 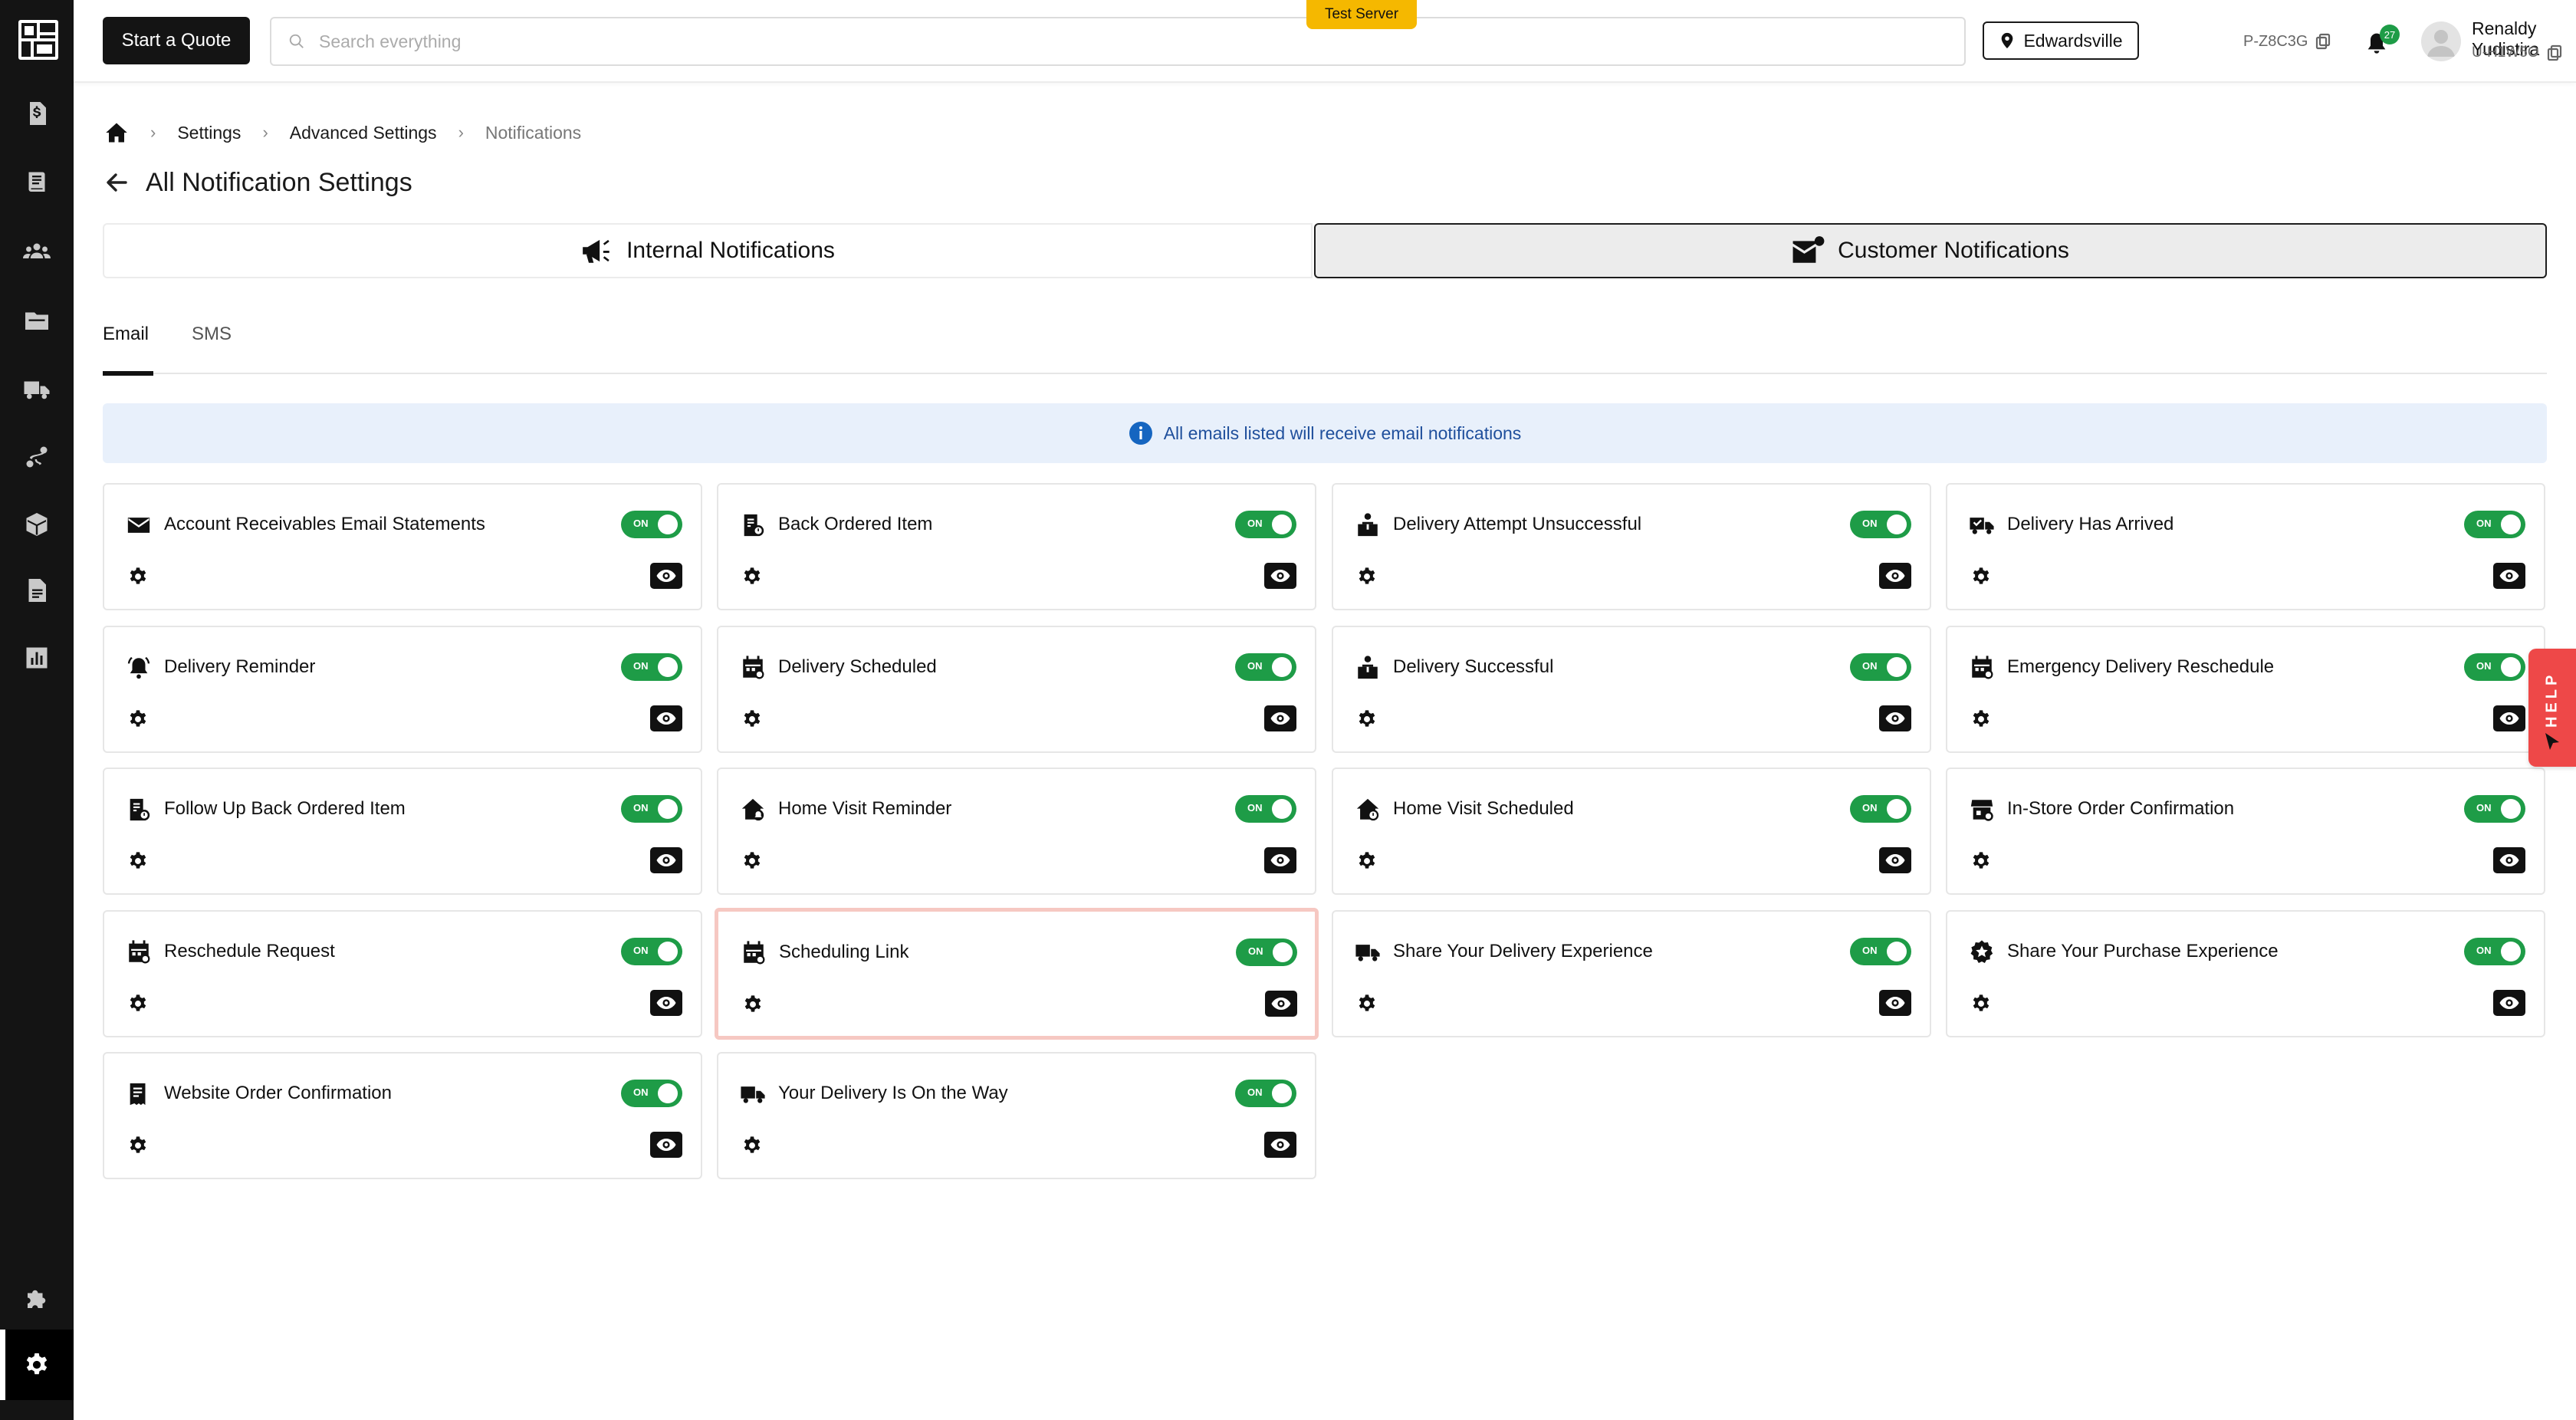 What do you see at coordinates (117, 182) in the screenshot?
I see `back-arrow-icon` at bounding box center [117, 182].